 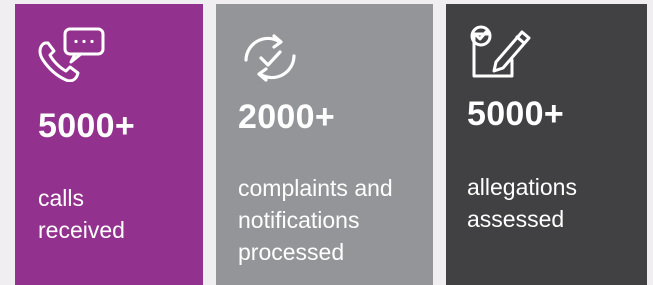 What do you see at coordinates (81, 230) in the screenshot?
I see `stat-label-line: received` at bounding box center [81, 230].